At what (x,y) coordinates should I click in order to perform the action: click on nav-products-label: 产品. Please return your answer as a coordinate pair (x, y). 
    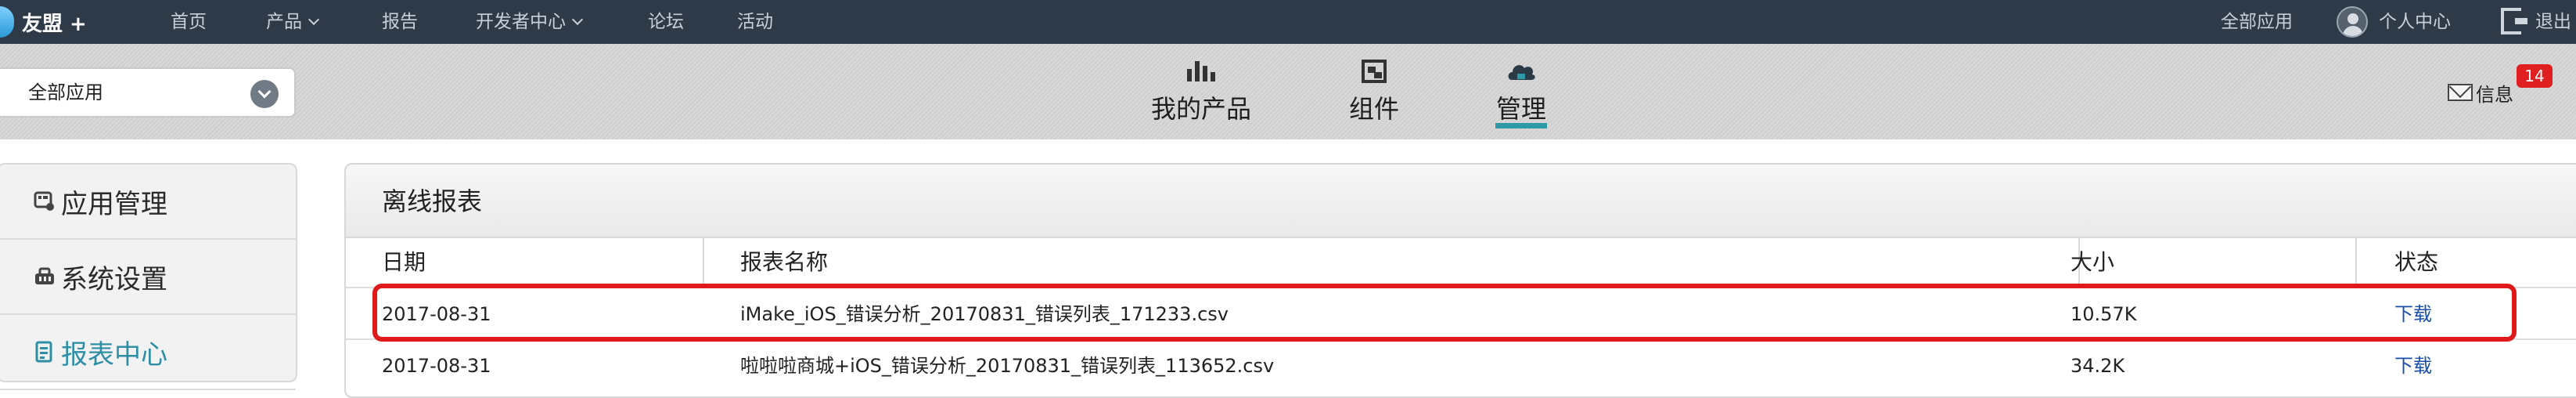
    Looking at the image, I should click on (284, 22).